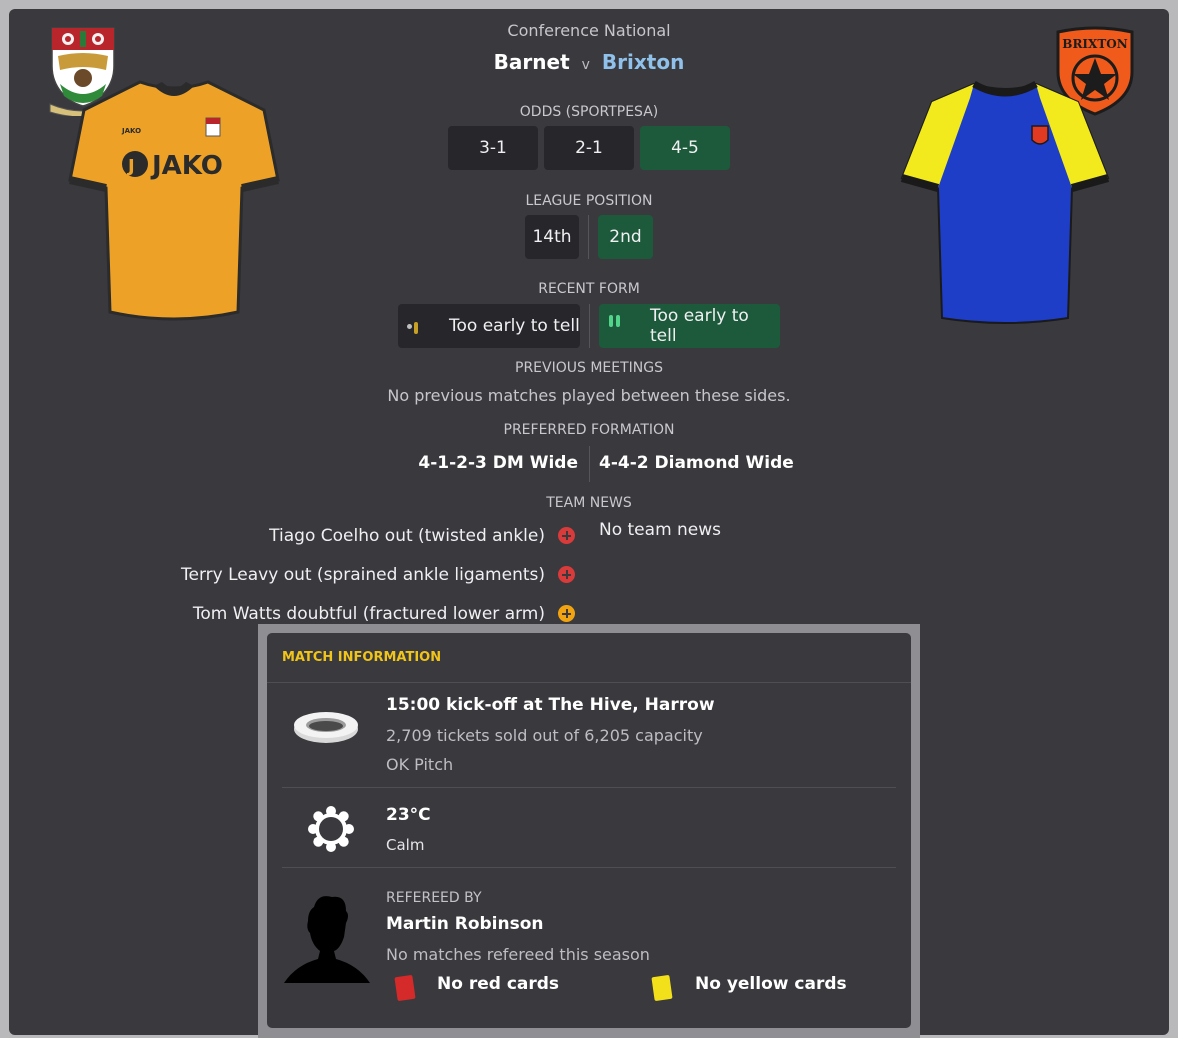 Image resolution: width=1178 pixels, height=1038 pixels. Describe the element at coordinates (131, 131) in the screenshot. I see `home-kit-brand: JAKO` at that location.